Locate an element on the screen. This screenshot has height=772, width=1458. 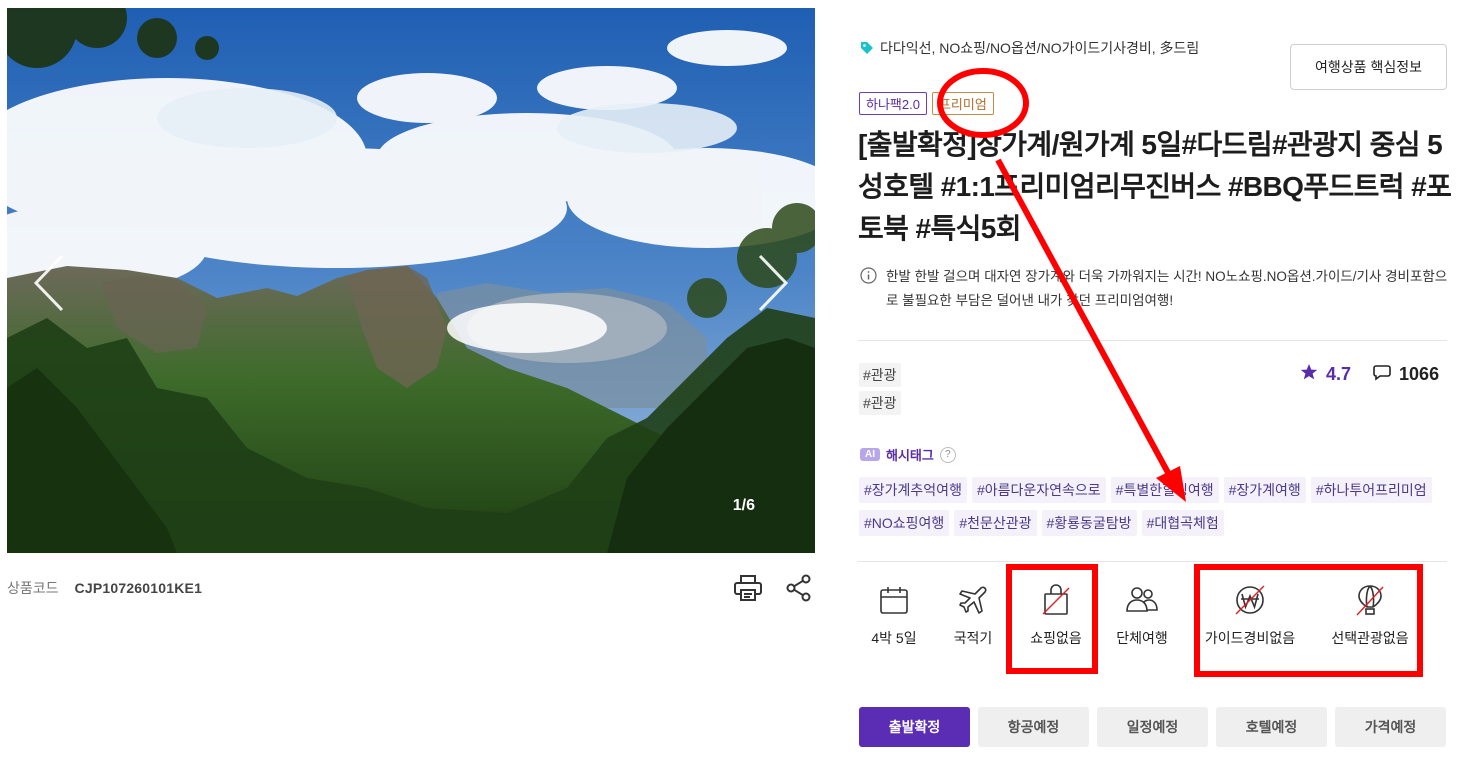
tab-departure-confirmed: 출발확정 is located at coordinates (914, 727).